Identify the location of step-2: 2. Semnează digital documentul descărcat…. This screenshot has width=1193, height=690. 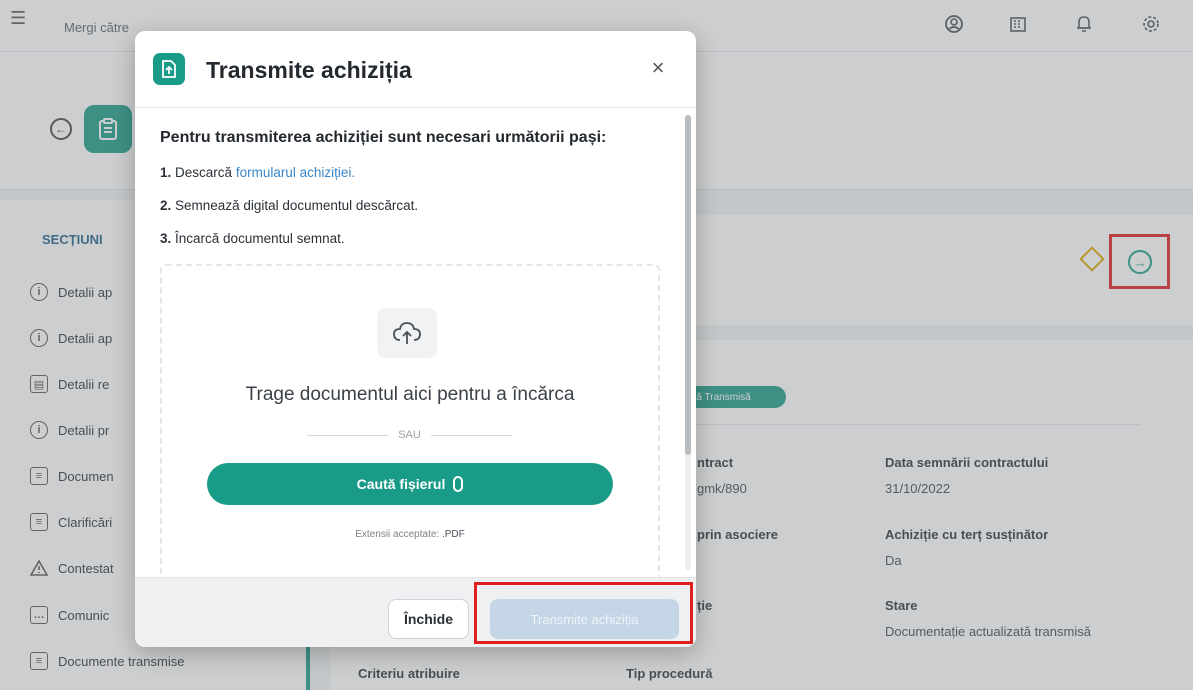
(289, 205).